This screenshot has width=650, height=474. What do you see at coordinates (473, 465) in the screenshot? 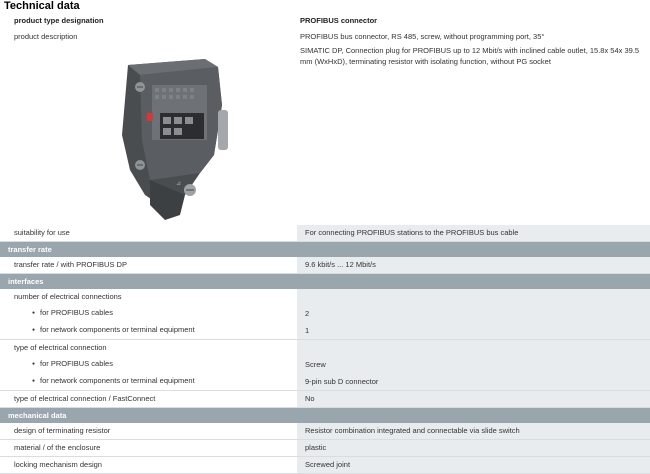
I see `locking-value: Screwed joint` at bounding box center [473, 465].